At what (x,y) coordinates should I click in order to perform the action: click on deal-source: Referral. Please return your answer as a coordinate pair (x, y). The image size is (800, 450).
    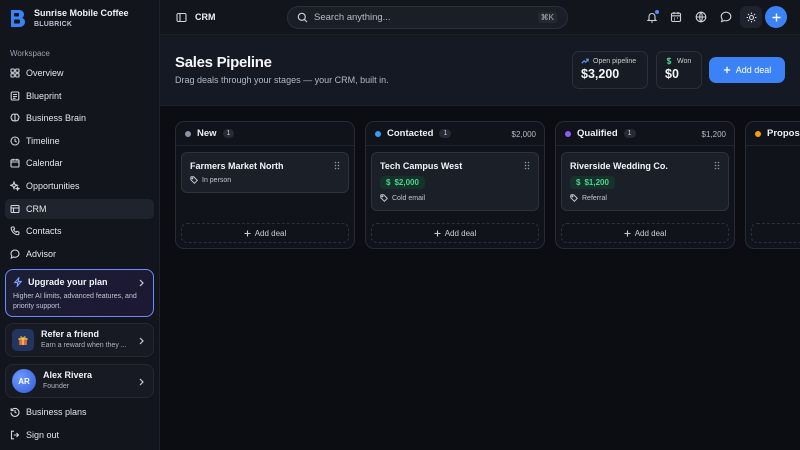
    Looking at the image, I should click on (594, 198).